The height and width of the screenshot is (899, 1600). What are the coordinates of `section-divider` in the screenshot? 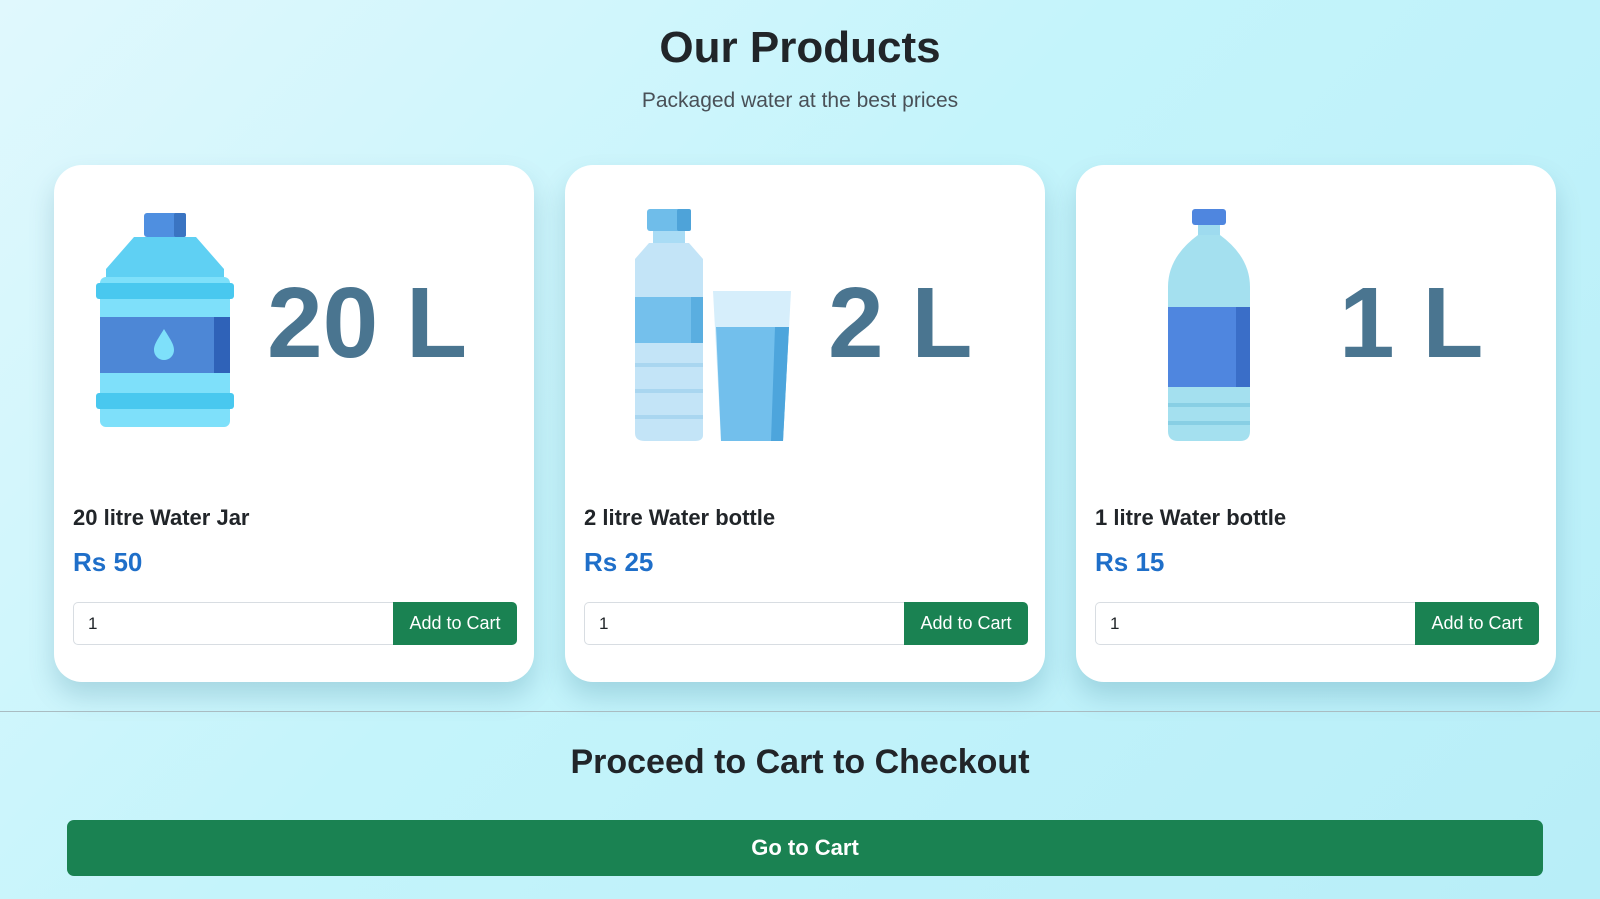 It's located at (800, 711).